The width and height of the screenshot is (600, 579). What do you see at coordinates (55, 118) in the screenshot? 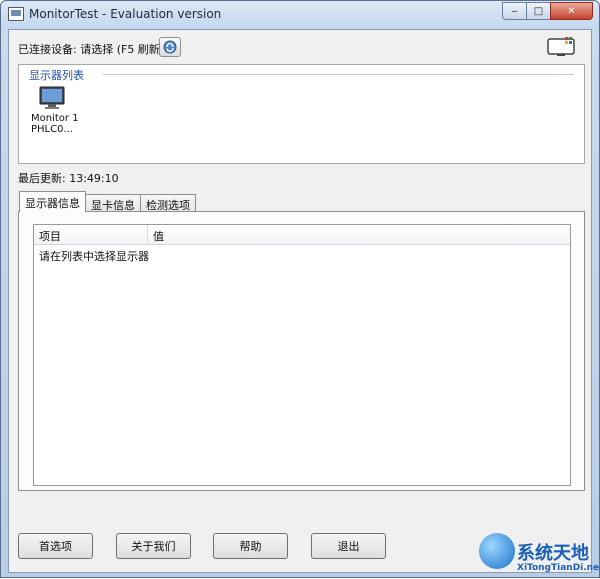
I see `monitor-name: Monitor 1` at bounding box center [55, 118].